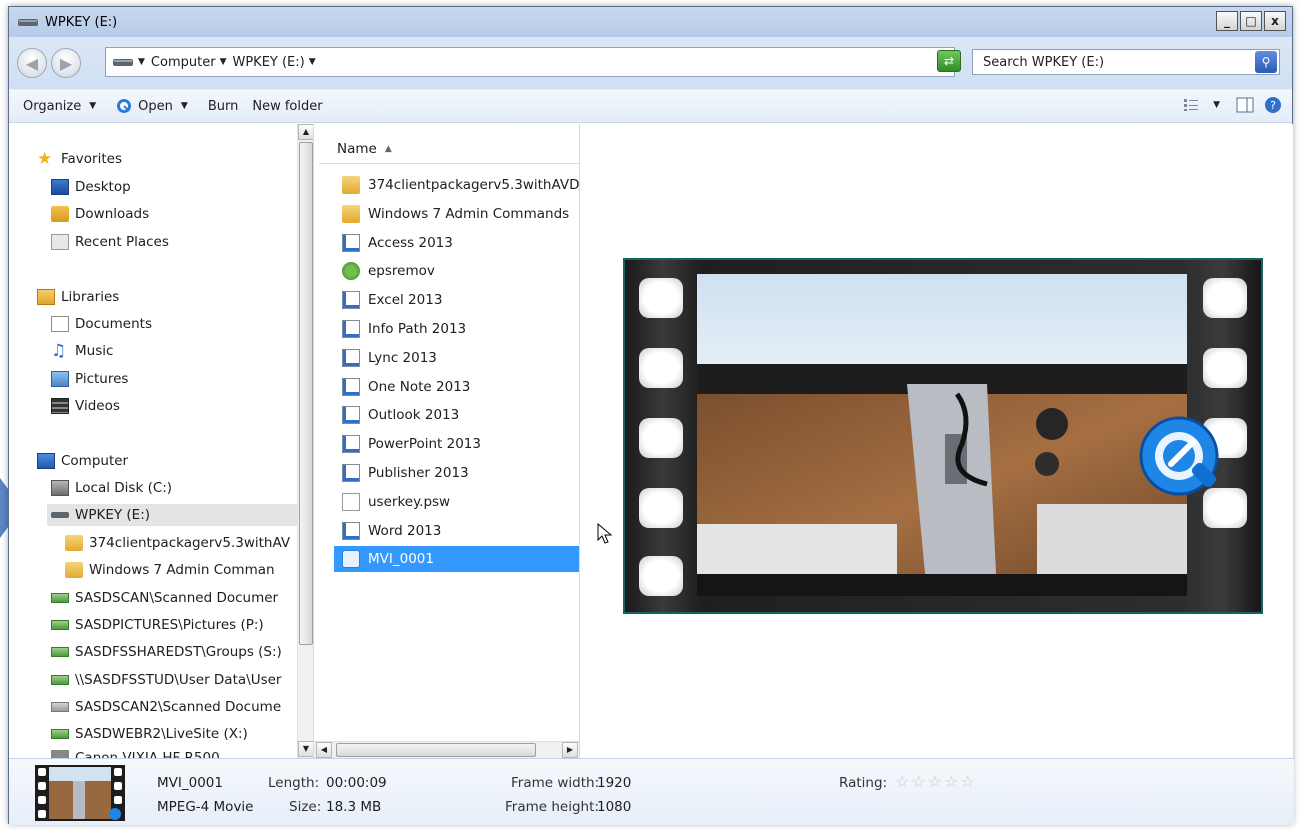  Describe the element at coordinates (324, 750) in the screenshot. I see `scroll-left-button: ◀` at that location.